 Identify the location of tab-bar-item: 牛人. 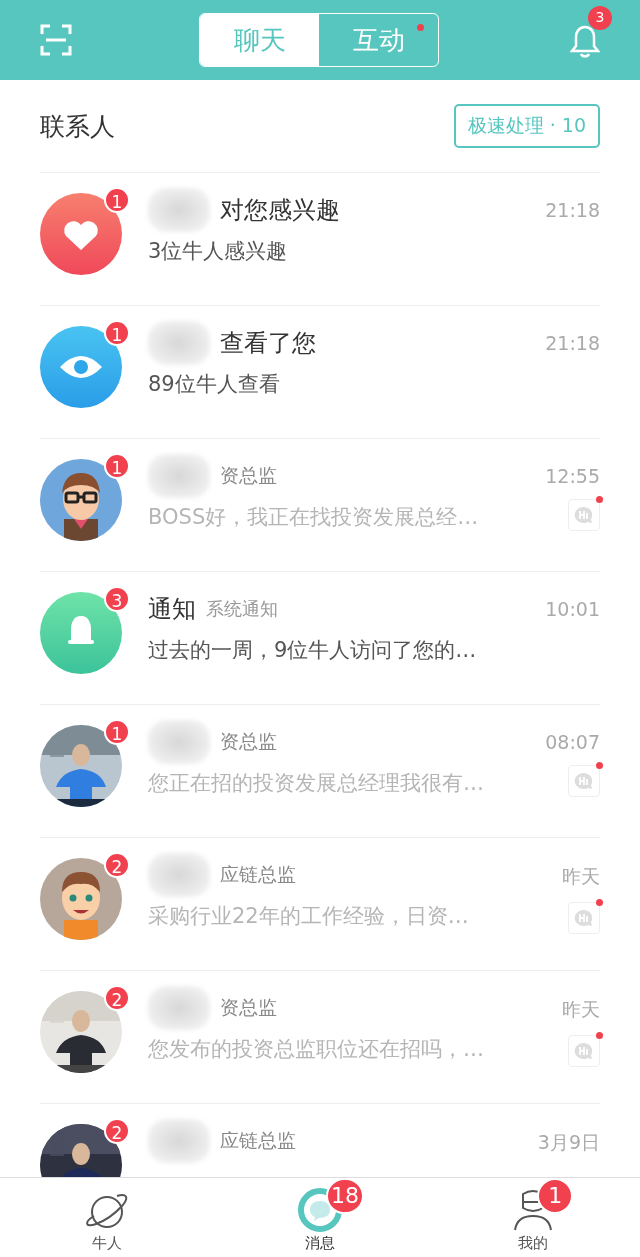
(107, 1217).